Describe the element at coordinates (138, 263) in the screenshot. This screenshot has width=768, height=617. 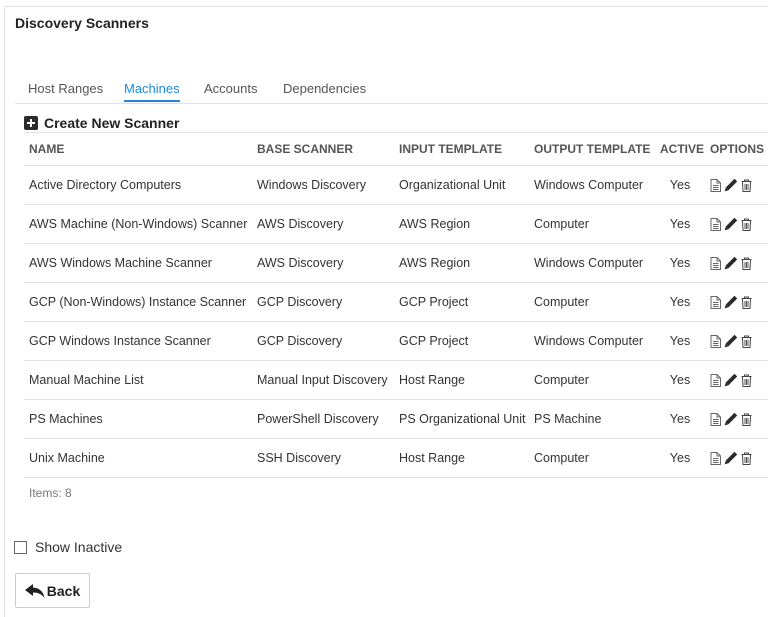
I see `cell-name: AWS Windows Machine Scanner` at that location.